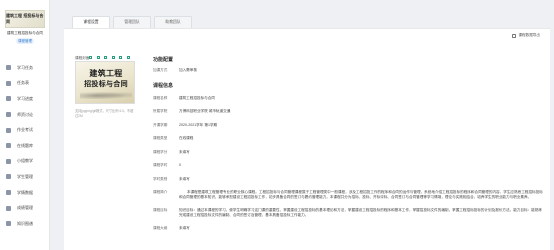  I want to click on sidebar-item-label: 师资讨论, so click(25, 114).